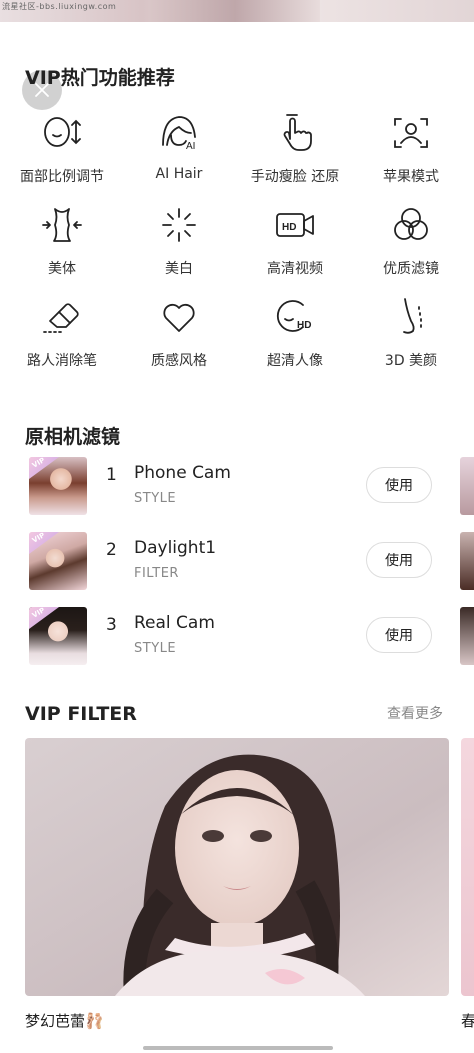  Describe the element at coordinates (295, 361) in the screenshot. I see `feature-label: 超清人像` at that location.